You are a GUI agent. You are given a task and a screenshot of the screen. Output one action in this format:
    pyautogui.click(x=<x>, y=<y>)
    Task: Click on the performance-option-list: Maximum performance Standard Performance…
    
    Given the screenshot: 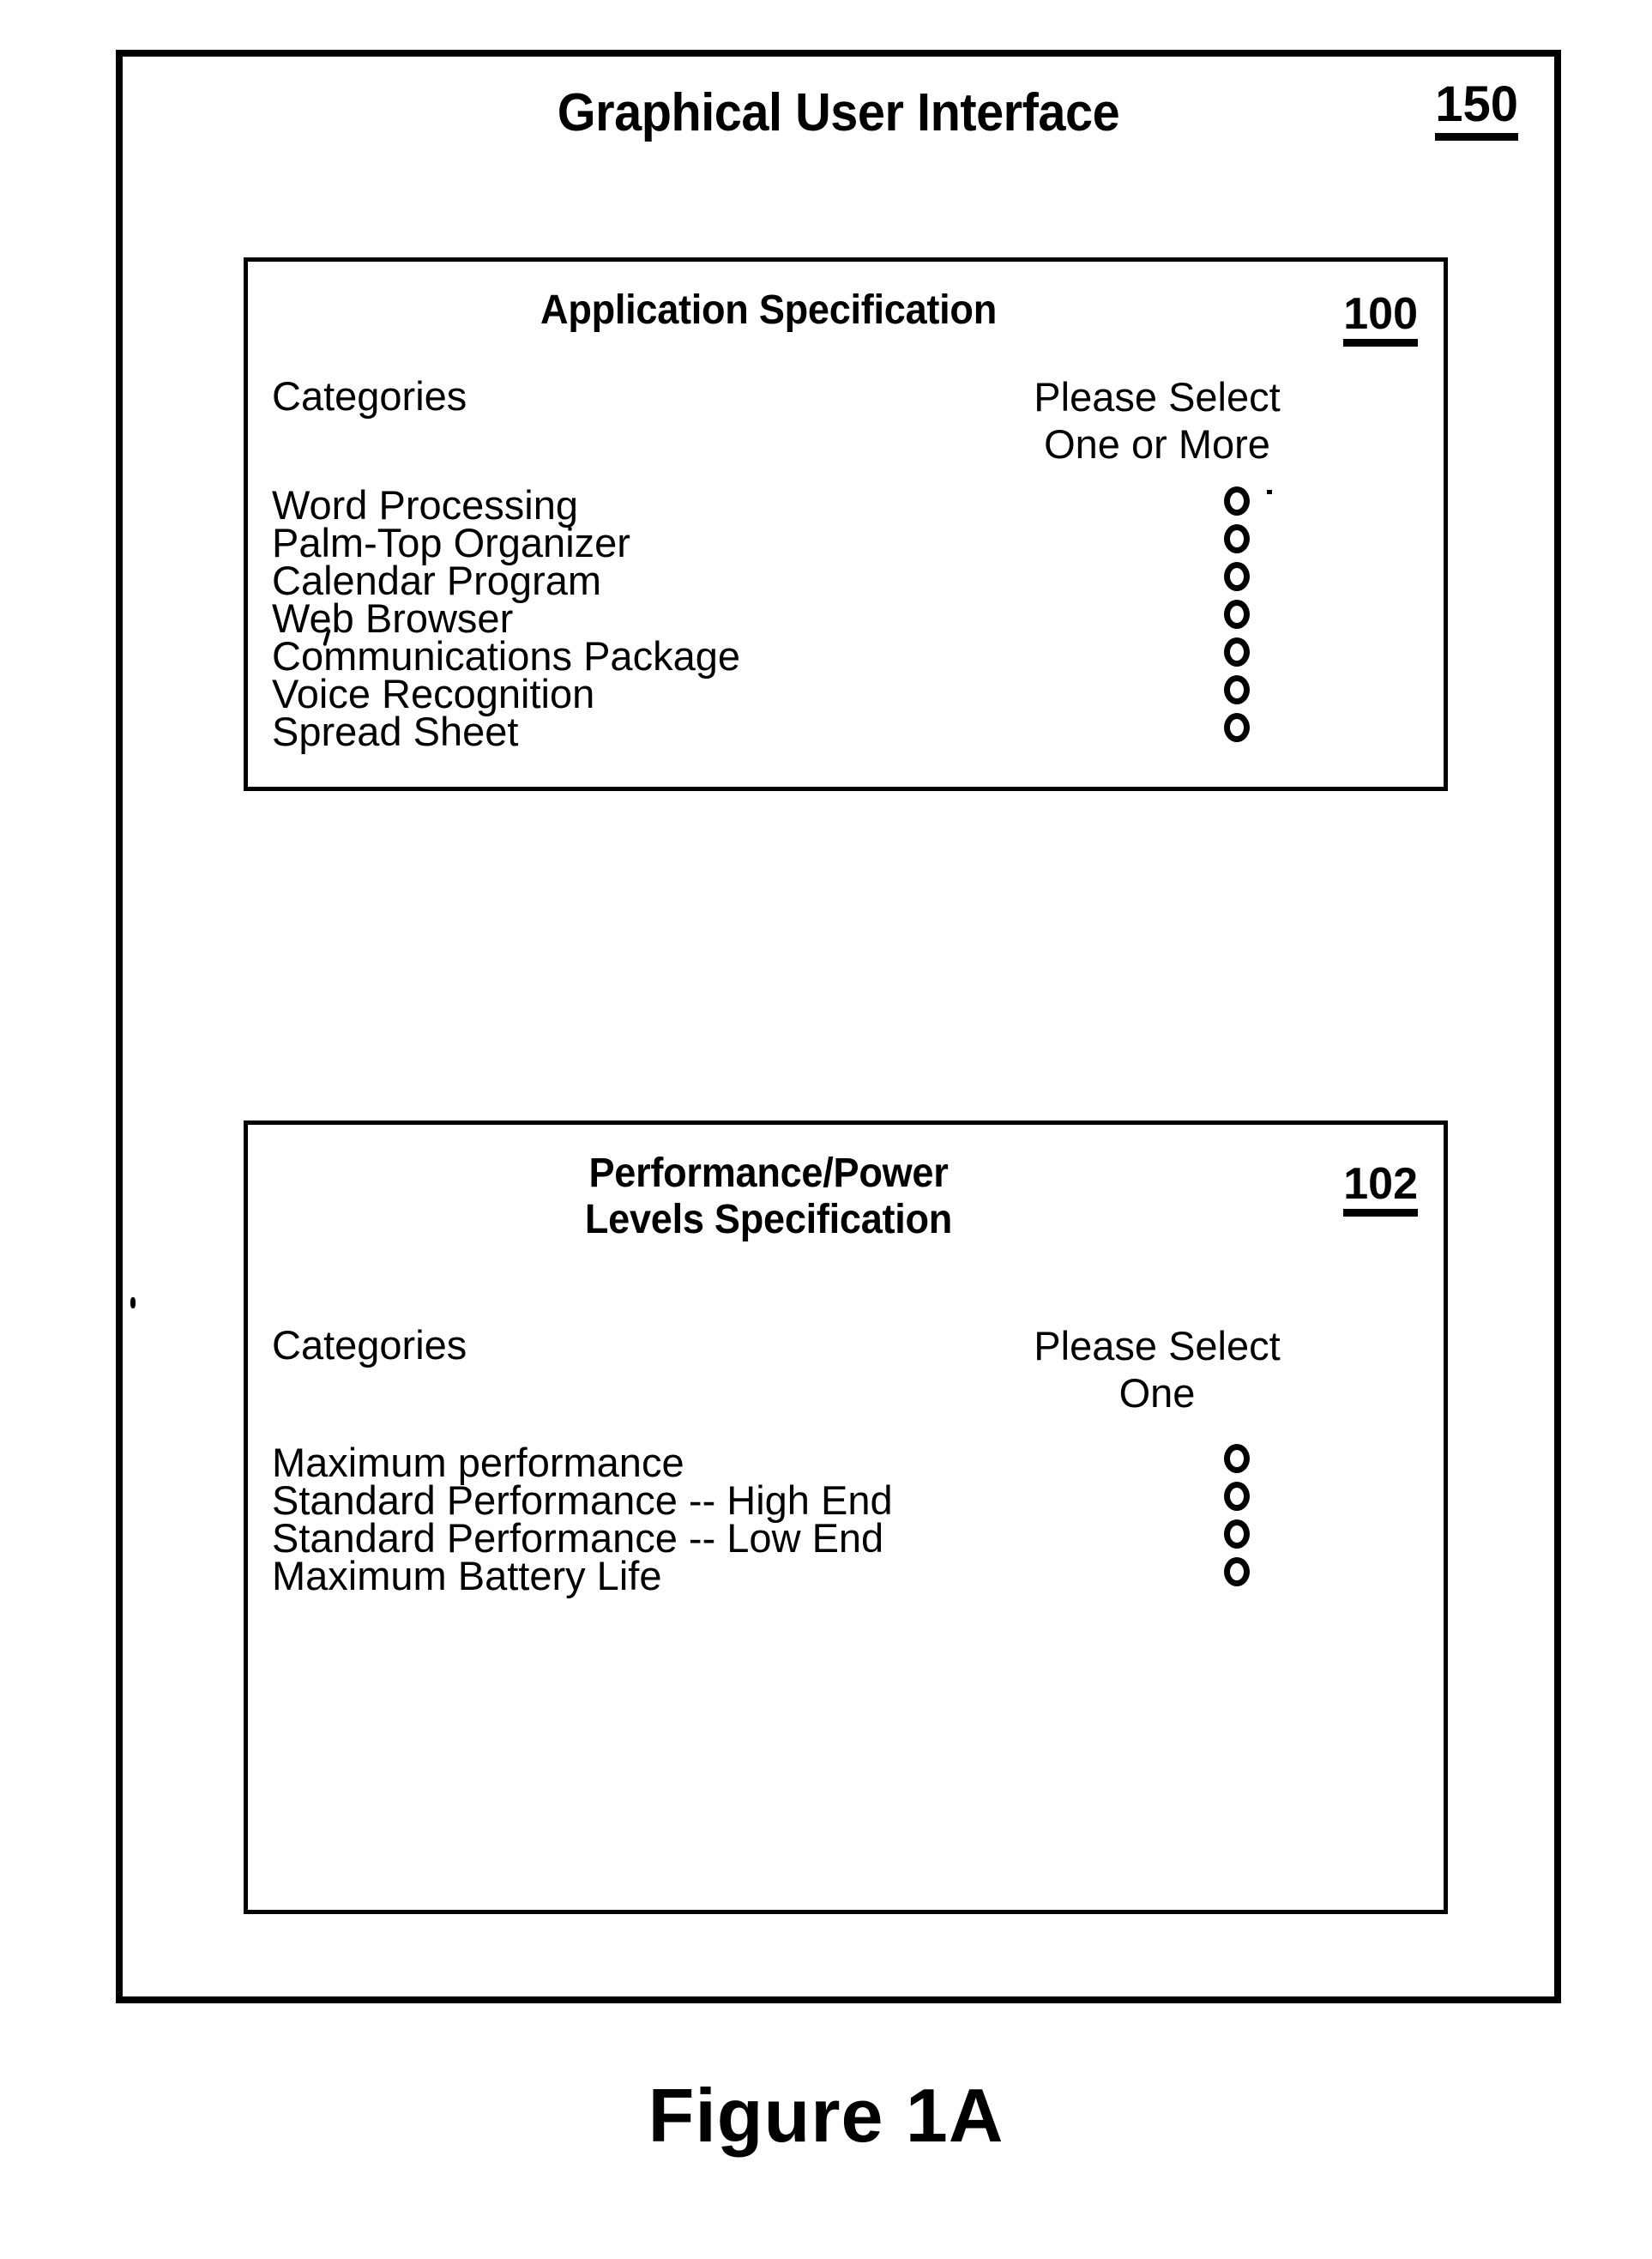 What is the action you would take?
    pyautogui.click(x=846, y=1519)
    